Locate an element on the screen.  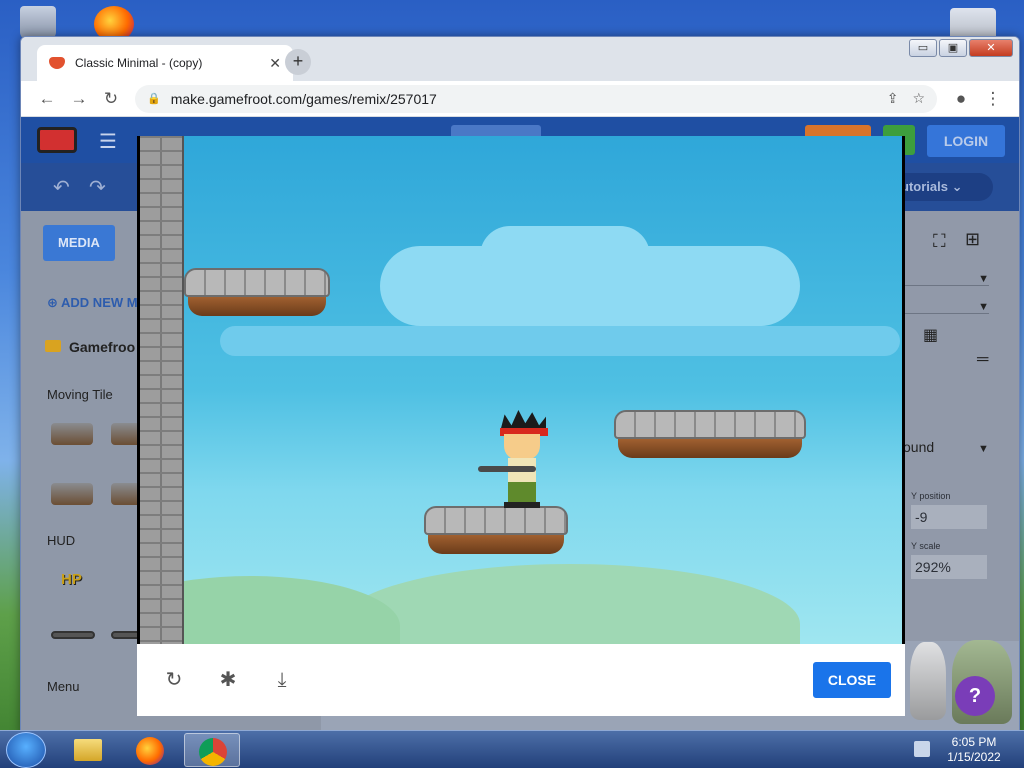
clock-date: 1/15/2022 is located at coordinates (974, 757).